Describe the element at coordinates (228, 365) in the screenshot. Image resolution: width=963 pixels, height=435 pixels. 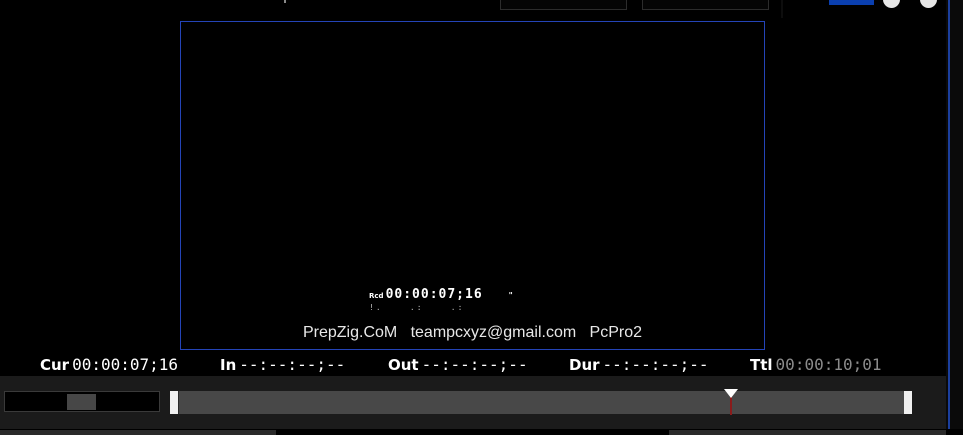
I see `in-label: In` at that location.